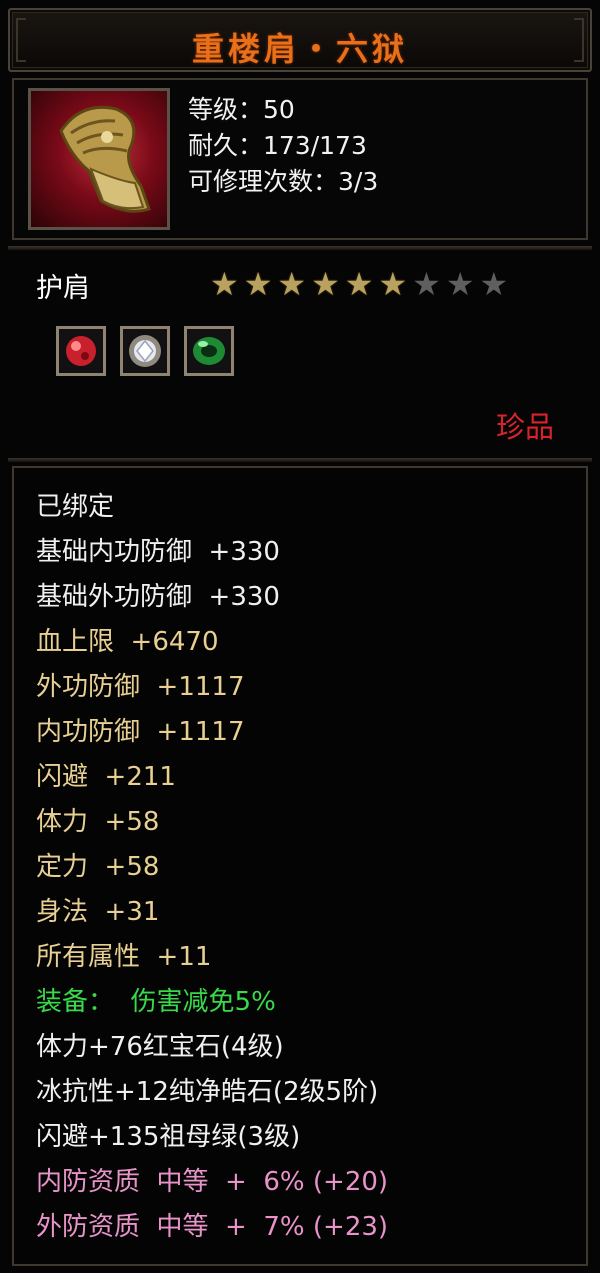 Image resolution: width=600 pixels, height=1273 pixels. I want to click on stat-line: 体力+76红宝石(4级), so click(160, 1047).